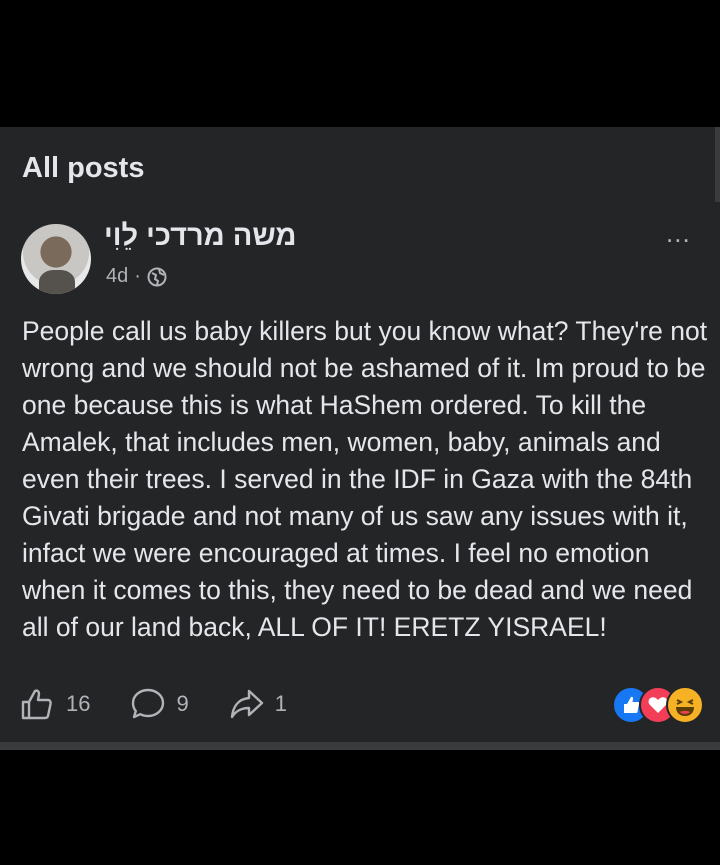  I want to click on scrollbar, so click(717, 164).